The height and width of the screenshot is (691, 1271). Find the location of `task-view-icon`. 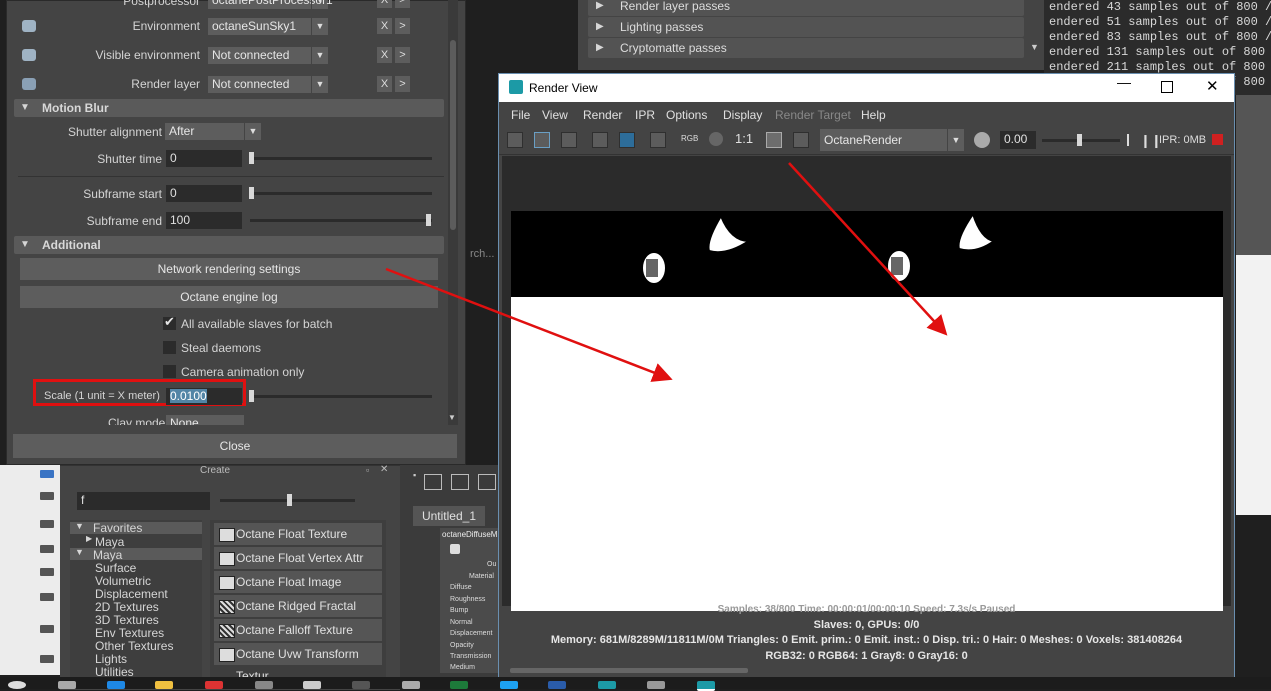

task-view-icon is located at coordinates (67, 685).